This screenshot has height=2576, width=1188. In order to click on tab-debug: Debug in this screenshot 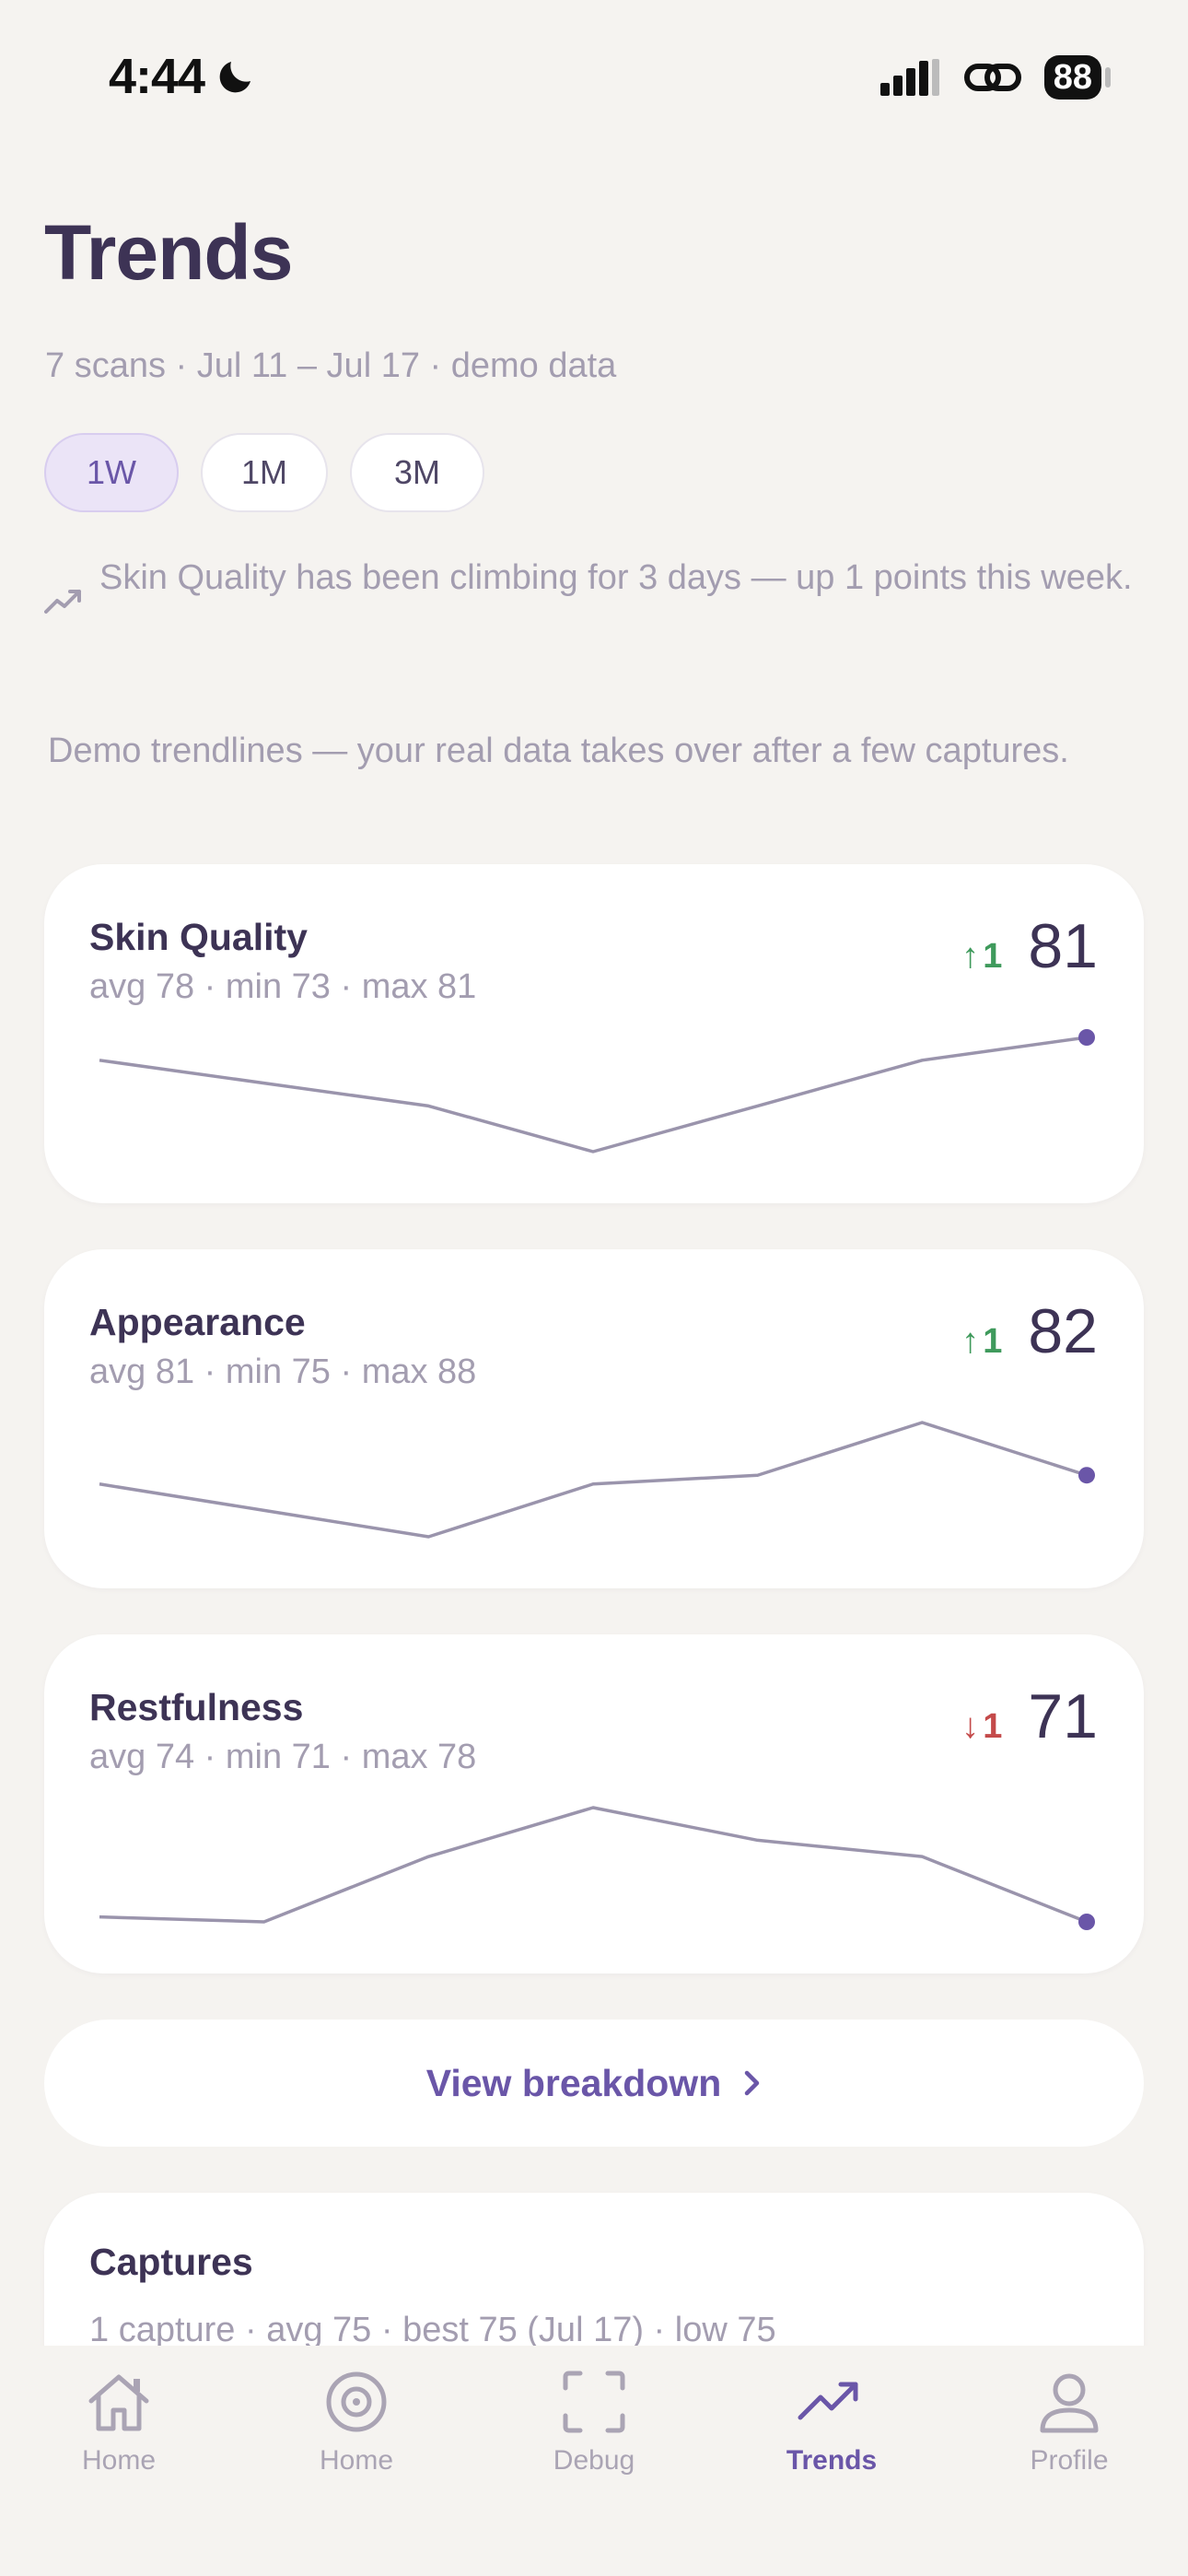, I will do `click(594, 2461)`.